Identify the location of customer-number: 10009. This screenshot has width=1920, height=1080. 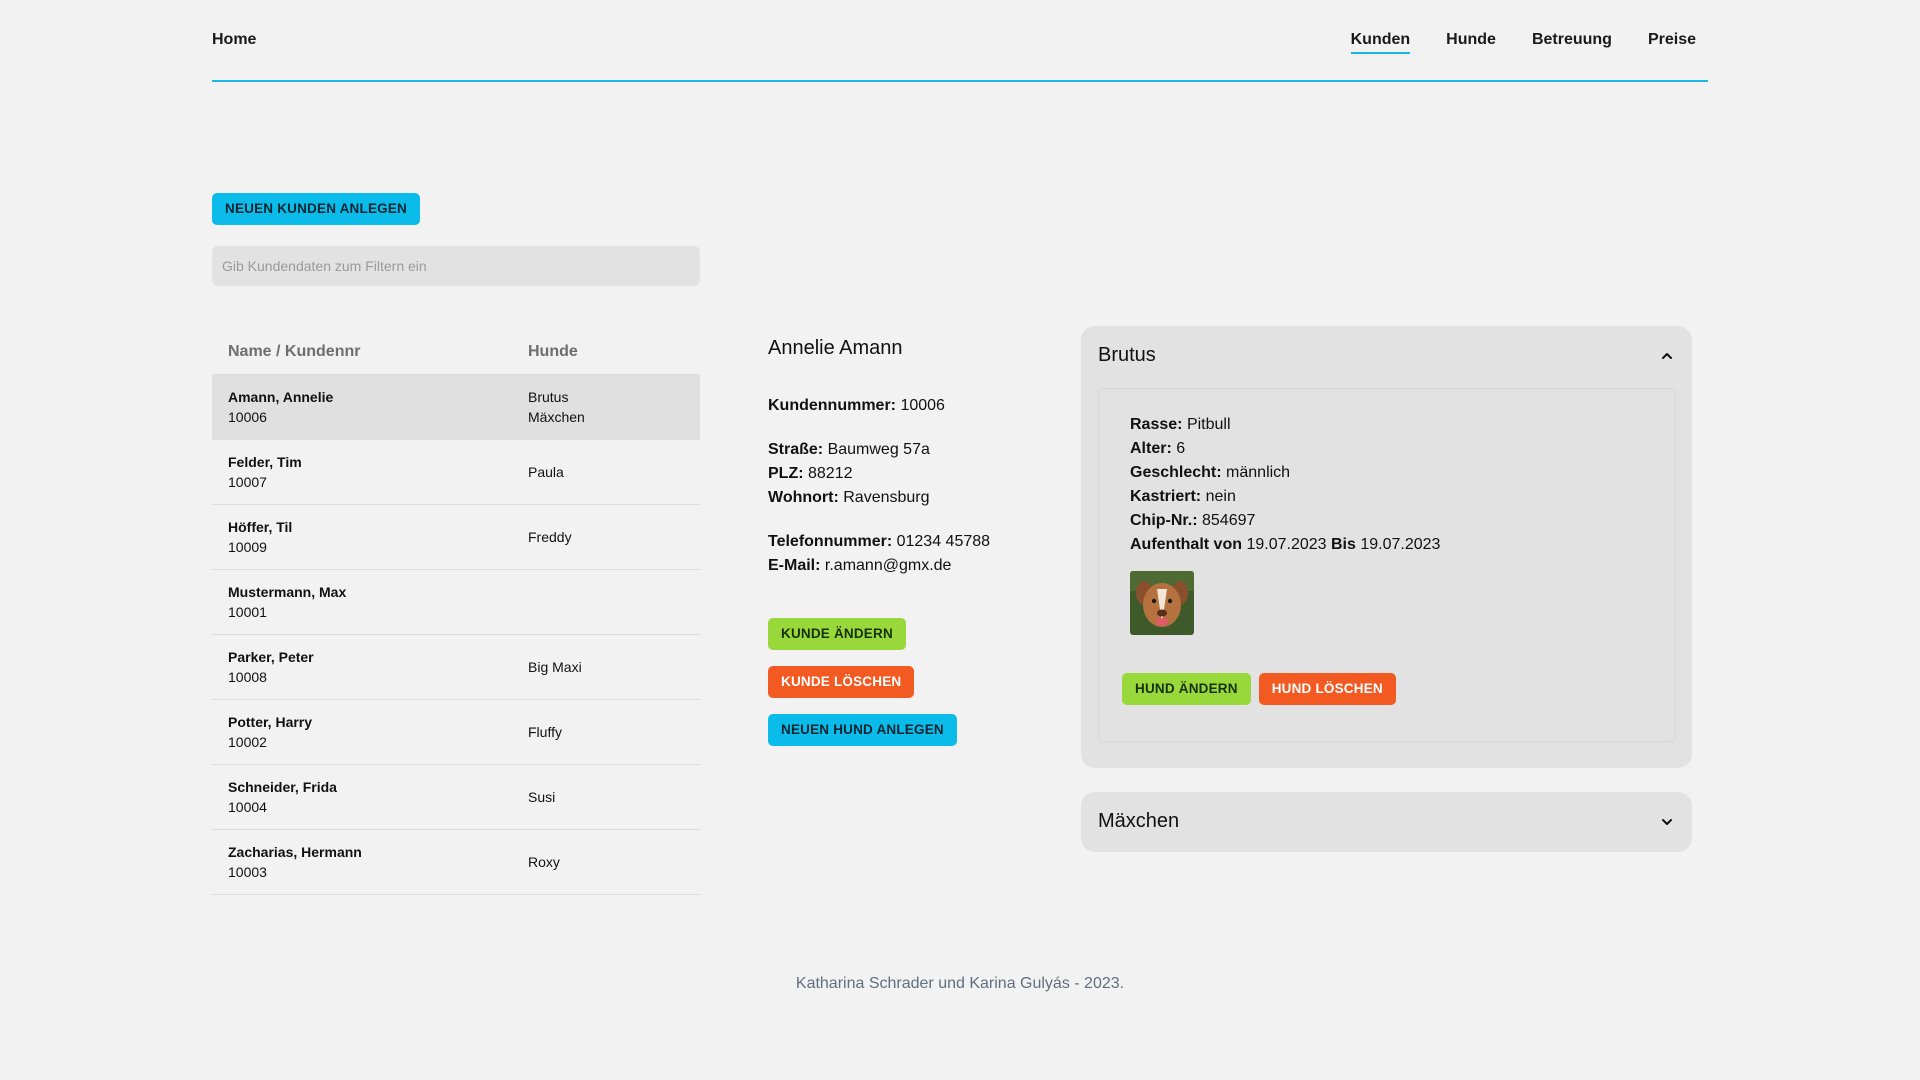
(247, 547).